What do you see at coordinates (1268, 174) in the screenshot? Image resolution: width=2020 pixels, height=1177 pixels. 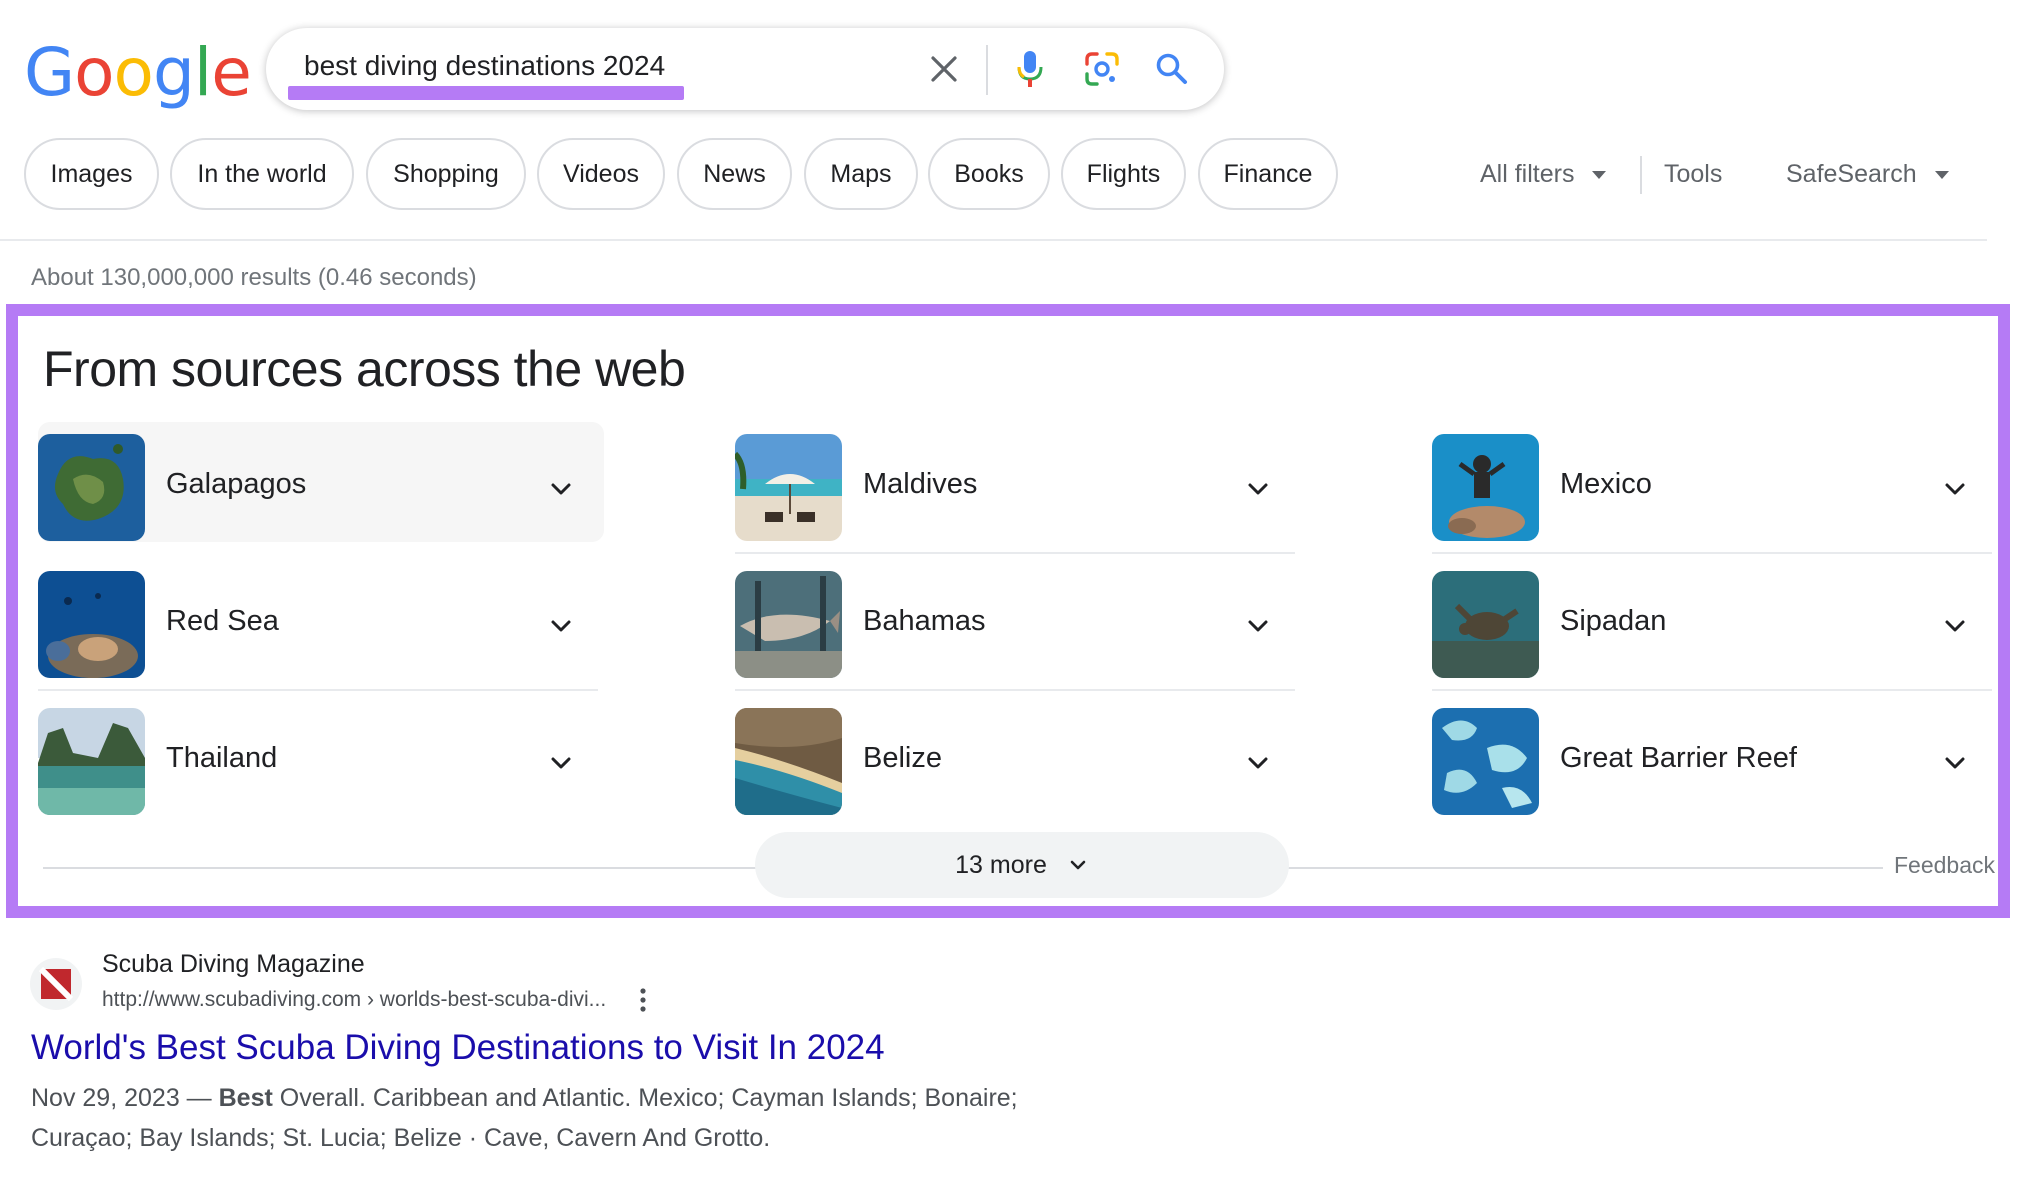 I see `chip-finance: Finance` at bounding box center [1268, 174].